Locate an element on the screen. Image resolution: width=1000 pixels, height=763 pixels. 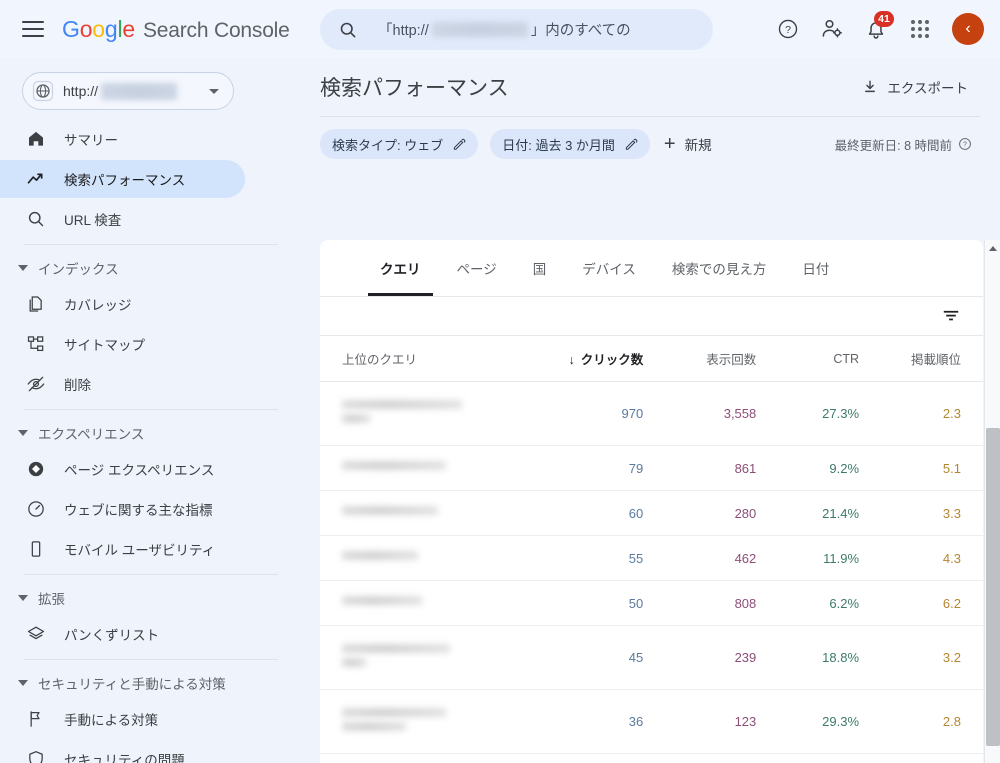
cell-position: 5.1 is located at coordinates (929, 468).